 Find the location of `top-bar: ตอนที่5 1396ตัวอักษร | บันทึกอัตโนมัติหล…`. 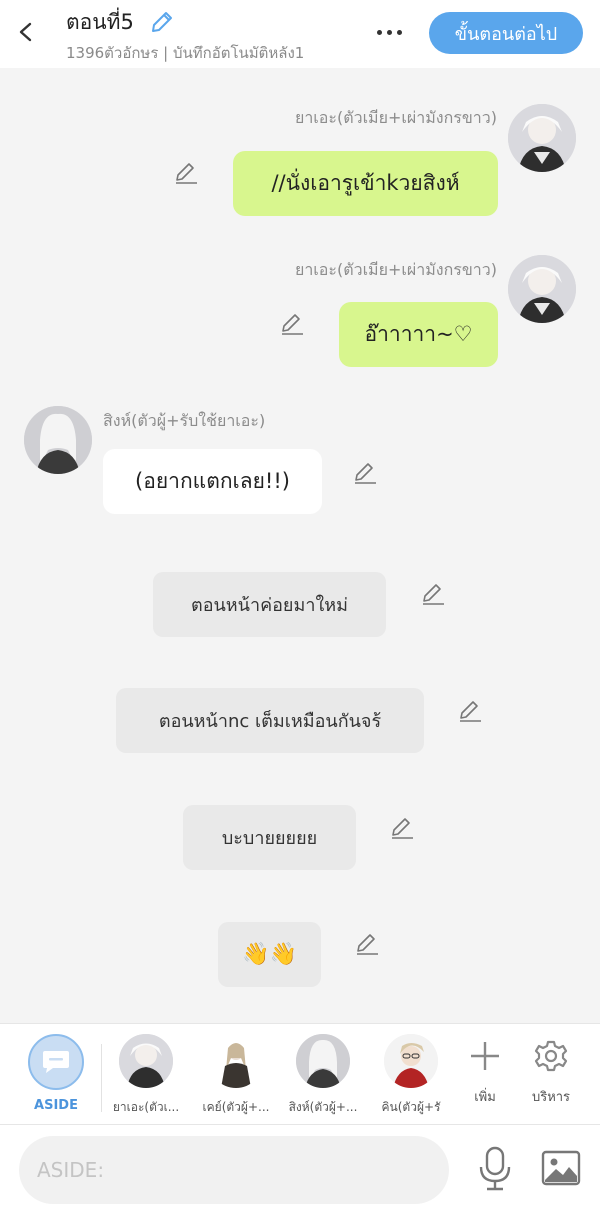

top-bar: ตอนที่5 1396ตัวอักษร | บันทึกอัตโนมัติหล… is located at coordinates (300, 34).